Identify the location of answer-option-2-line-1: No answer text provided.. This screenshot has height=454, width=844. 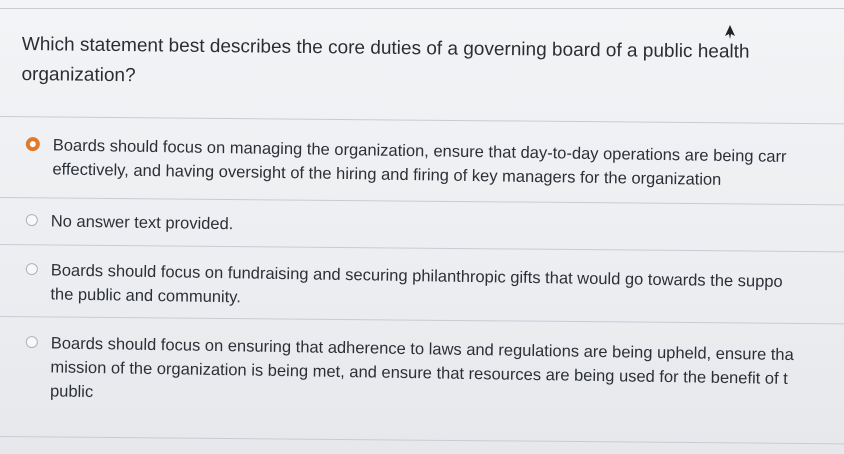
(142, 223).